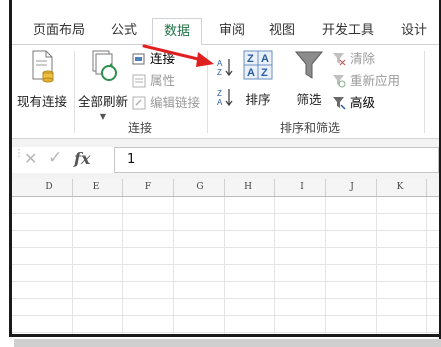 Image resolution: width=441 pixels, height=347 pixels. What do you see at coordinates (43, 66) in the screenshot?
I see `existing-connections-icon` at bounding box center [43, 66].